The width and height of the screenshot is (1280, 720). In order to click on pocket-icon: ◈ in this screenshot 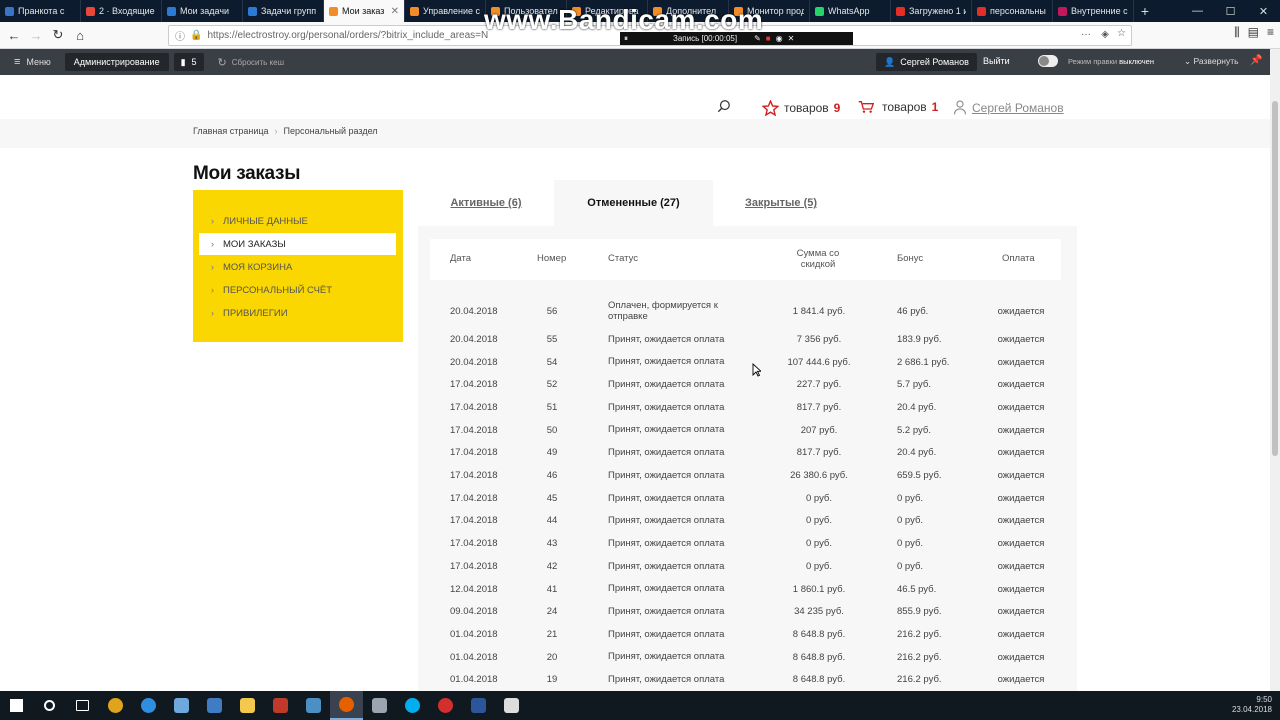, I will do `click(1105, 34)`.